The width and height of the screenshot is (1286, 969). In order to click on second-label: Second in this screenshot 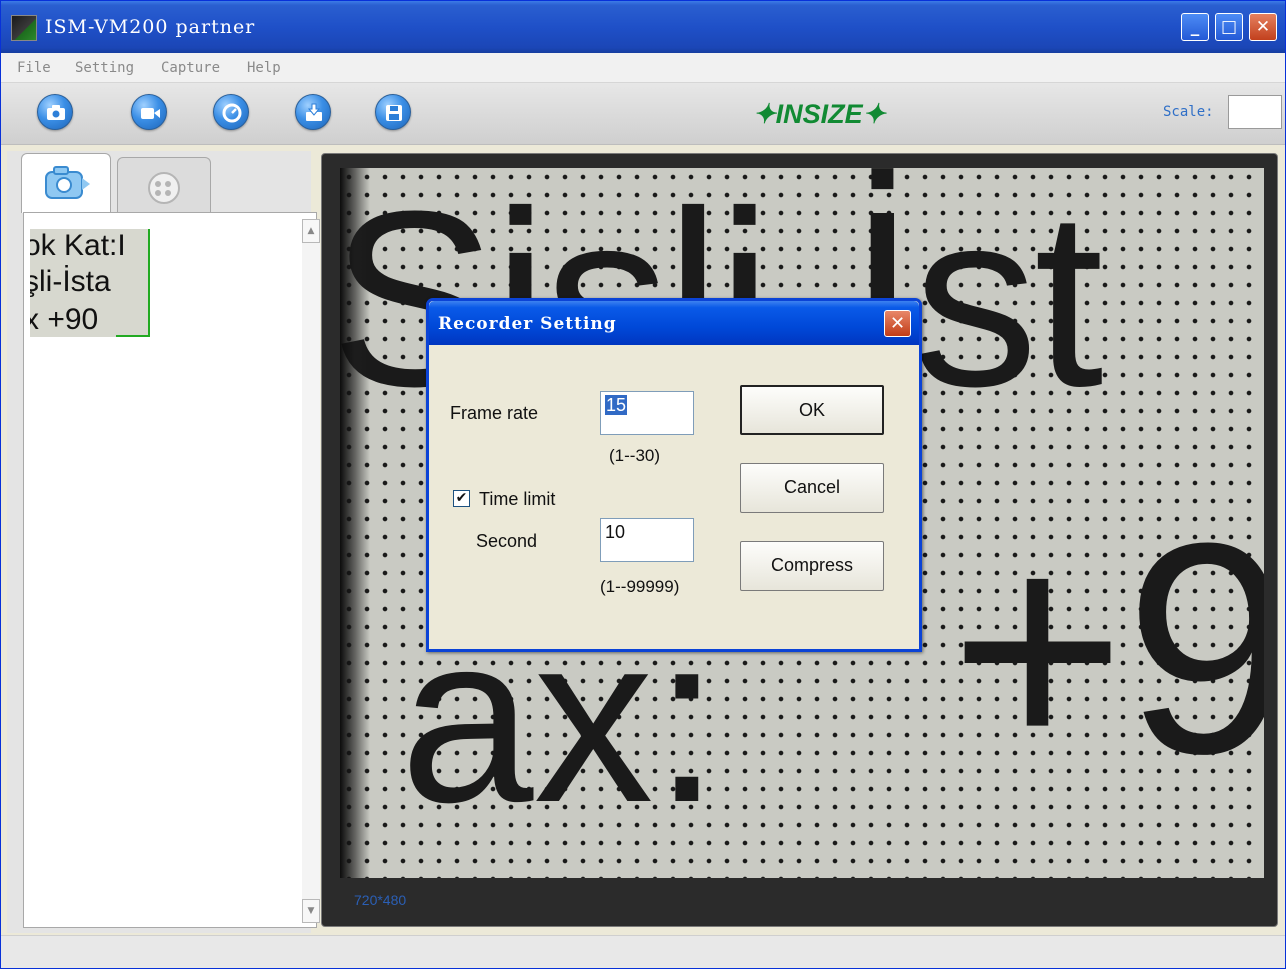, I will do `click(507, 541)`.